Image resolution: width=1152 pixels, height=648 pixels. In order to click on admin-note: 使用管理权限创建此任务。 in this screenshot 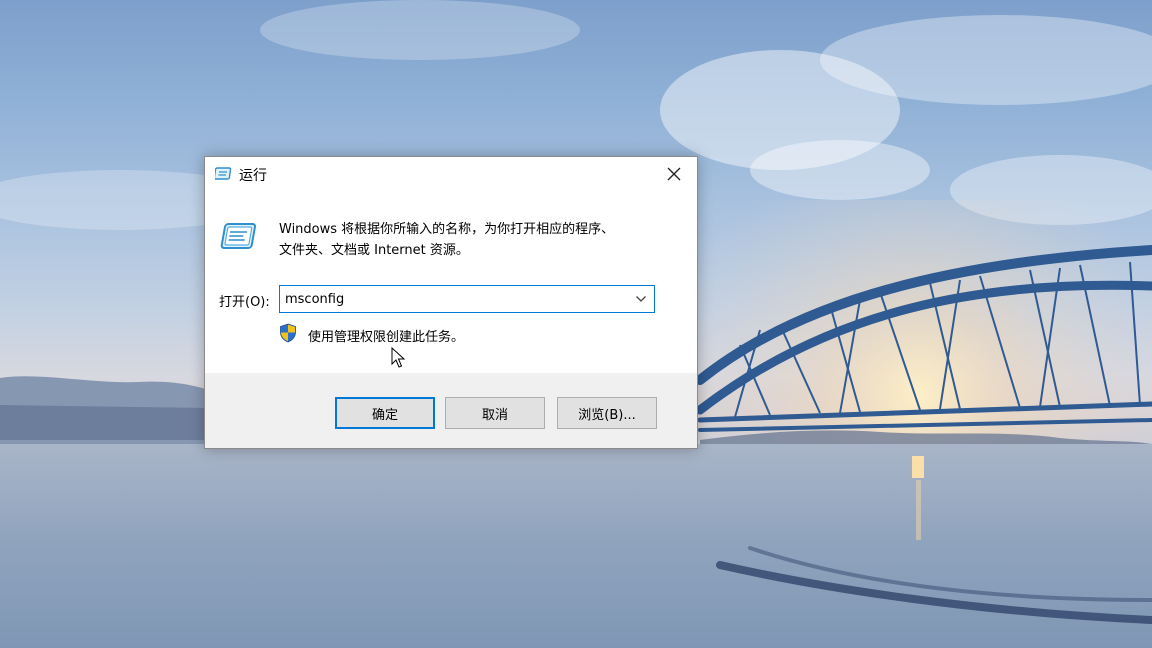, I will do `click(386, 337)`.